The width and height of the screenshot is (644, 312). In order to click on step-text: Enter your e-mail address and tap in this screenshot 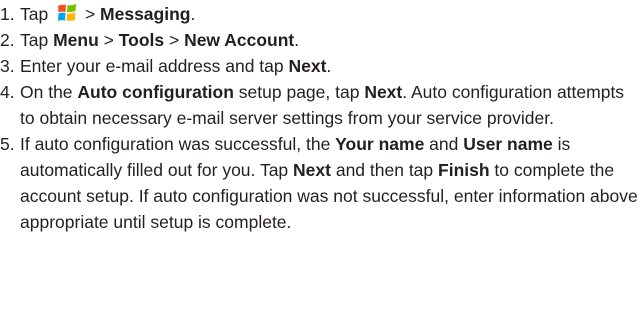, I will do `click(154, 66)`.